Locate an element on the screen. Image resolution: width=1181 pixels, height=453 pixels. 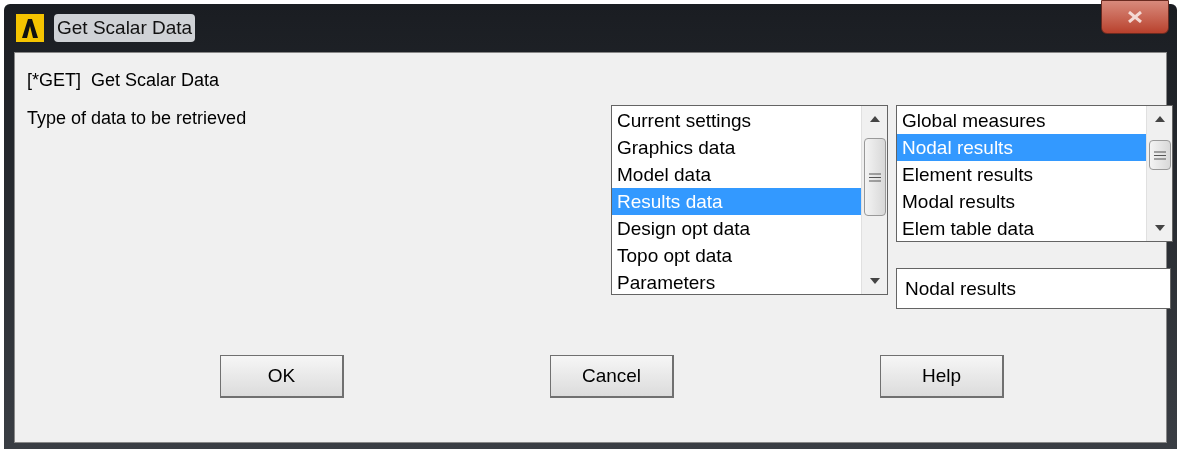
list-item: Design opt data is located at coordinates (736, 228).